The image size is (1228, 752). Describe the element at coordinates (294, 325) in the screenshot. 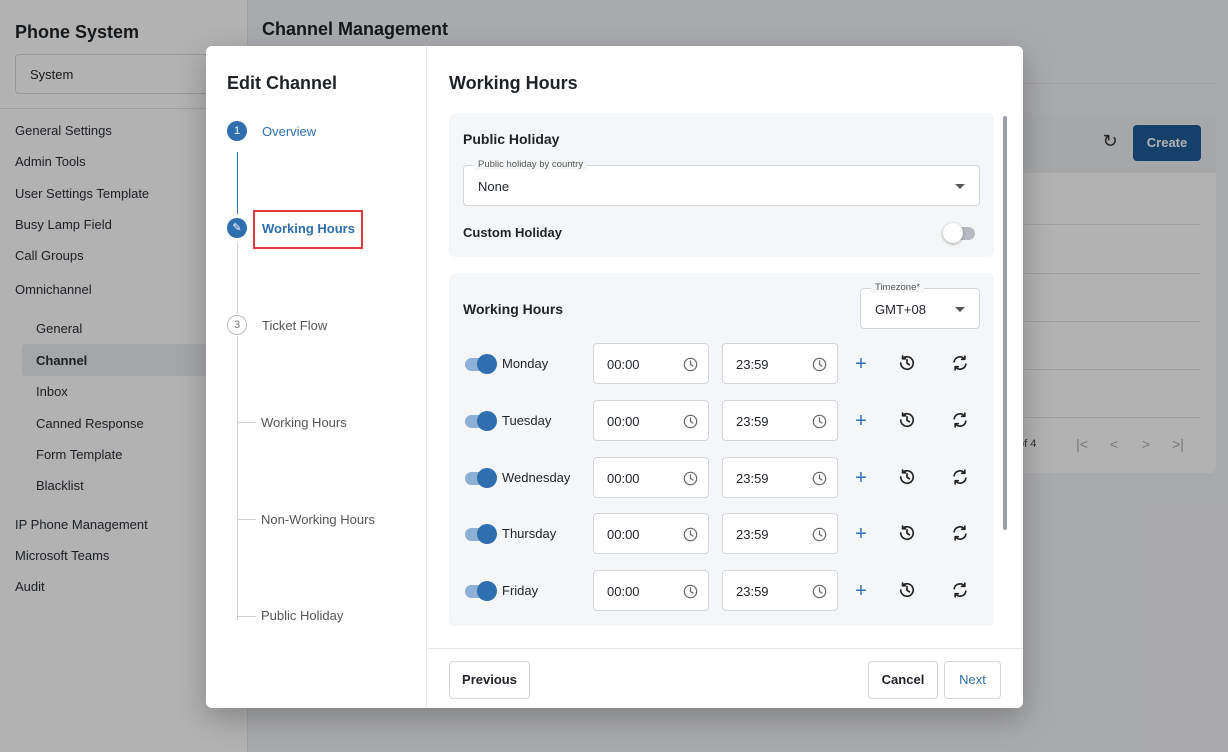

I see `step-ticket-flow: Ticket Flow` at that location.